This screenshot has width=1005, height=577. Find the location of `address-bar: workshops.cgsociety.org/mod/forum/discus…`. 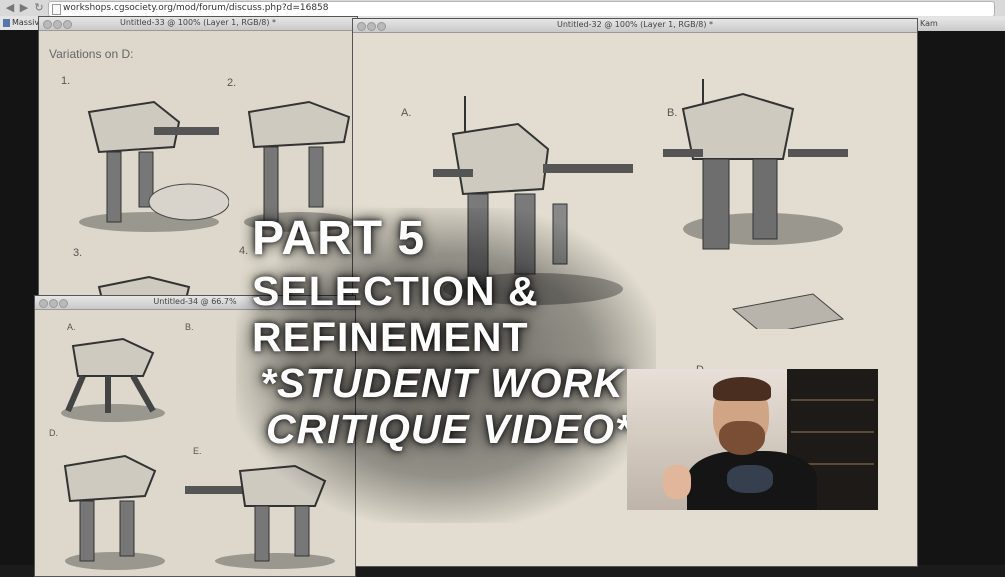

address-bar: workshops.cgsociety.org/mod/forum/discus… is located at coordinates (521, 9).